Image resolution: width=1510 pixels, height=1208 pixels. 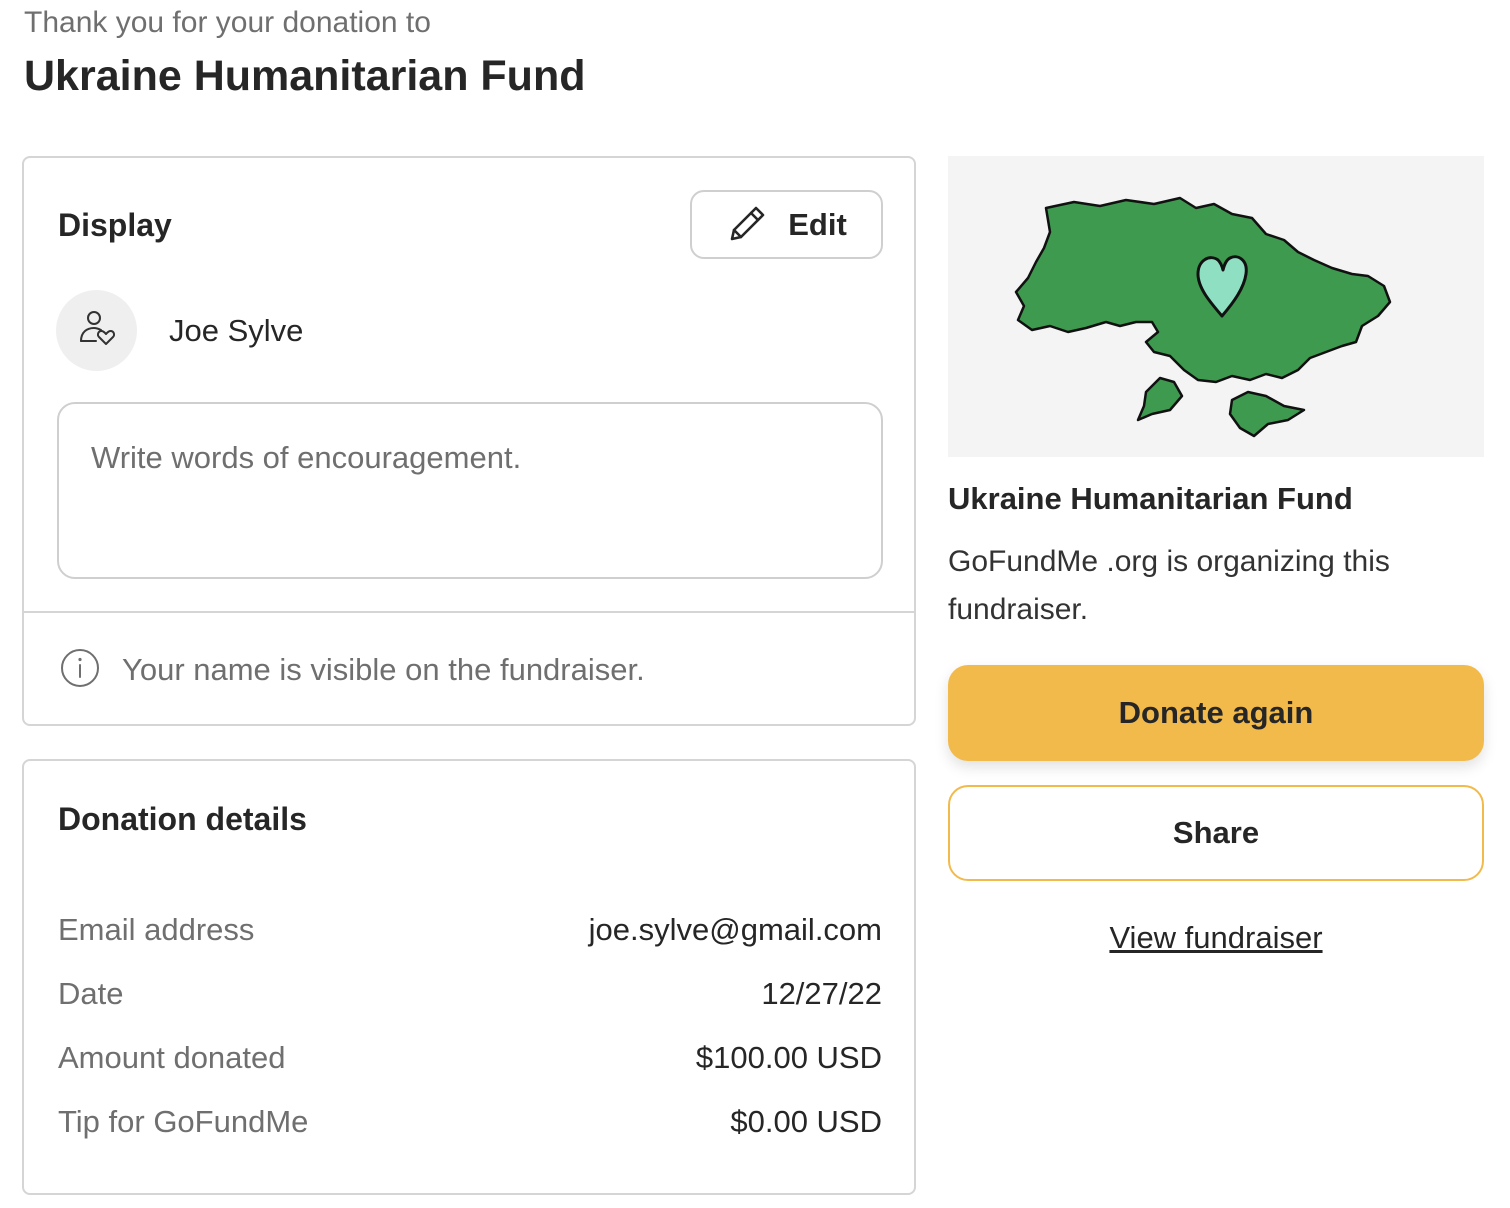 What do you see at coordinates (821, 993) in the screenshot?
I see `detail-value: 12/27/22` at bounding box center [821, 993].